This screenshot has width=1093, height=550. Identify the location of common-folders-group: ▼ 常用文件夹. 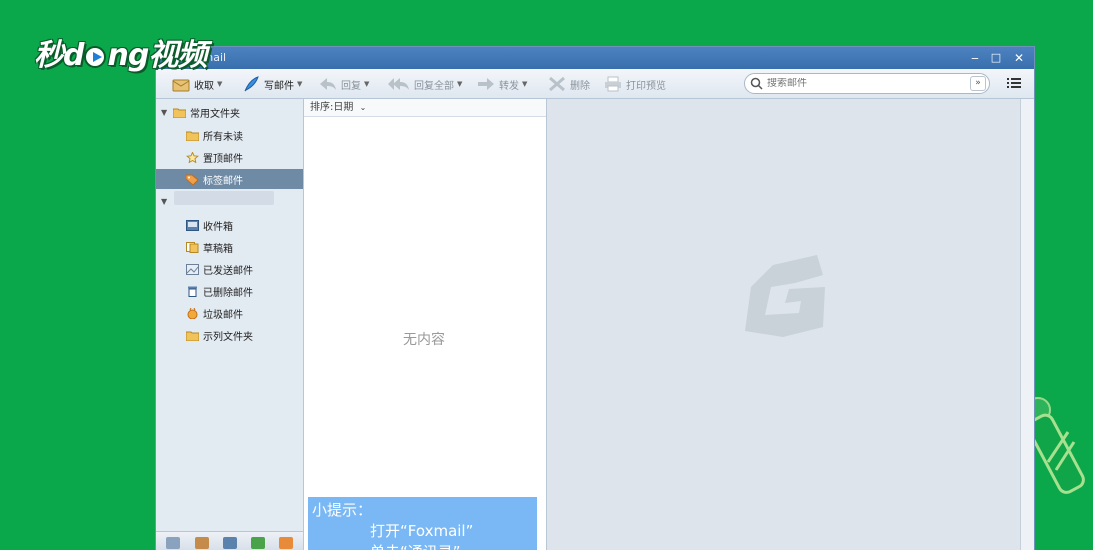
(229, 112).